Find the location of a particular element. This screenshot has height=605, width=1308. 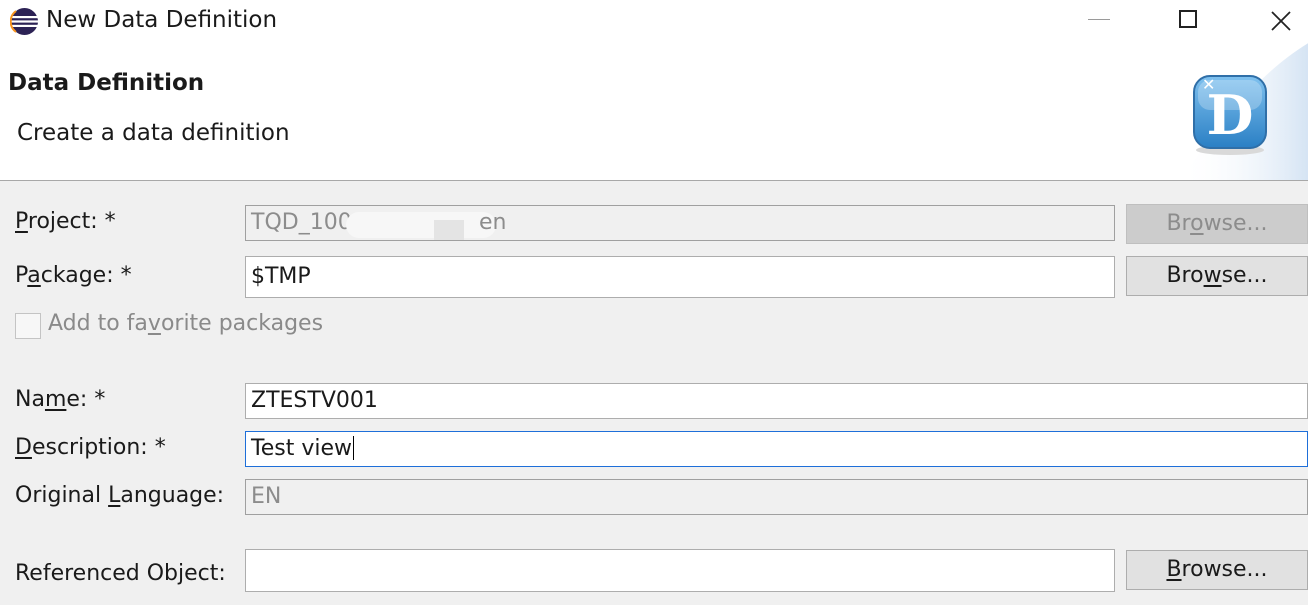

referenced-object-input is located at coordinates (680, 570).